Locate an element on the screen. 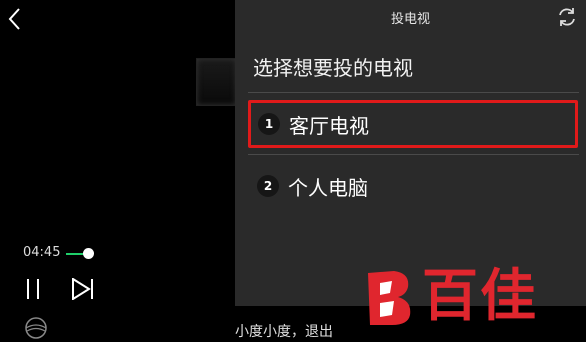  chevron-left-icon is located at coordinates (15, 19).